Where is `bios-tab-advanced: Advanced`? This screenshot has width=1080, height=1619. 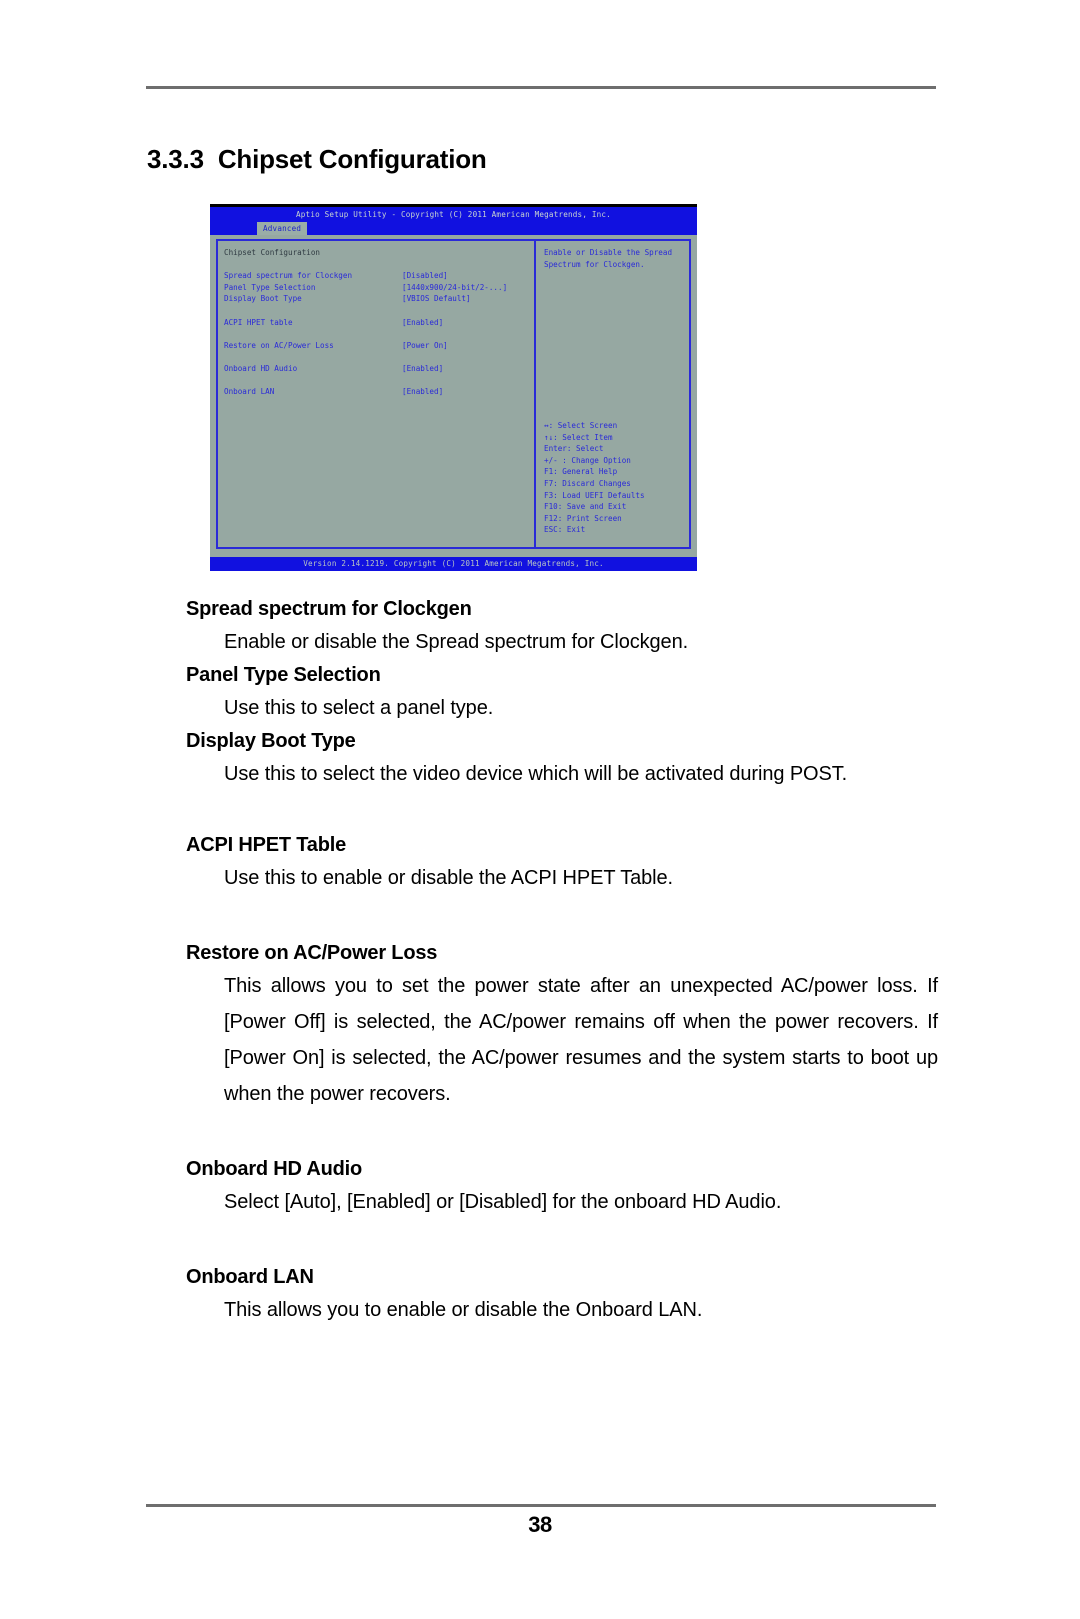 bios-tab-advanced: Advanced is located at coordinates (282, 228).